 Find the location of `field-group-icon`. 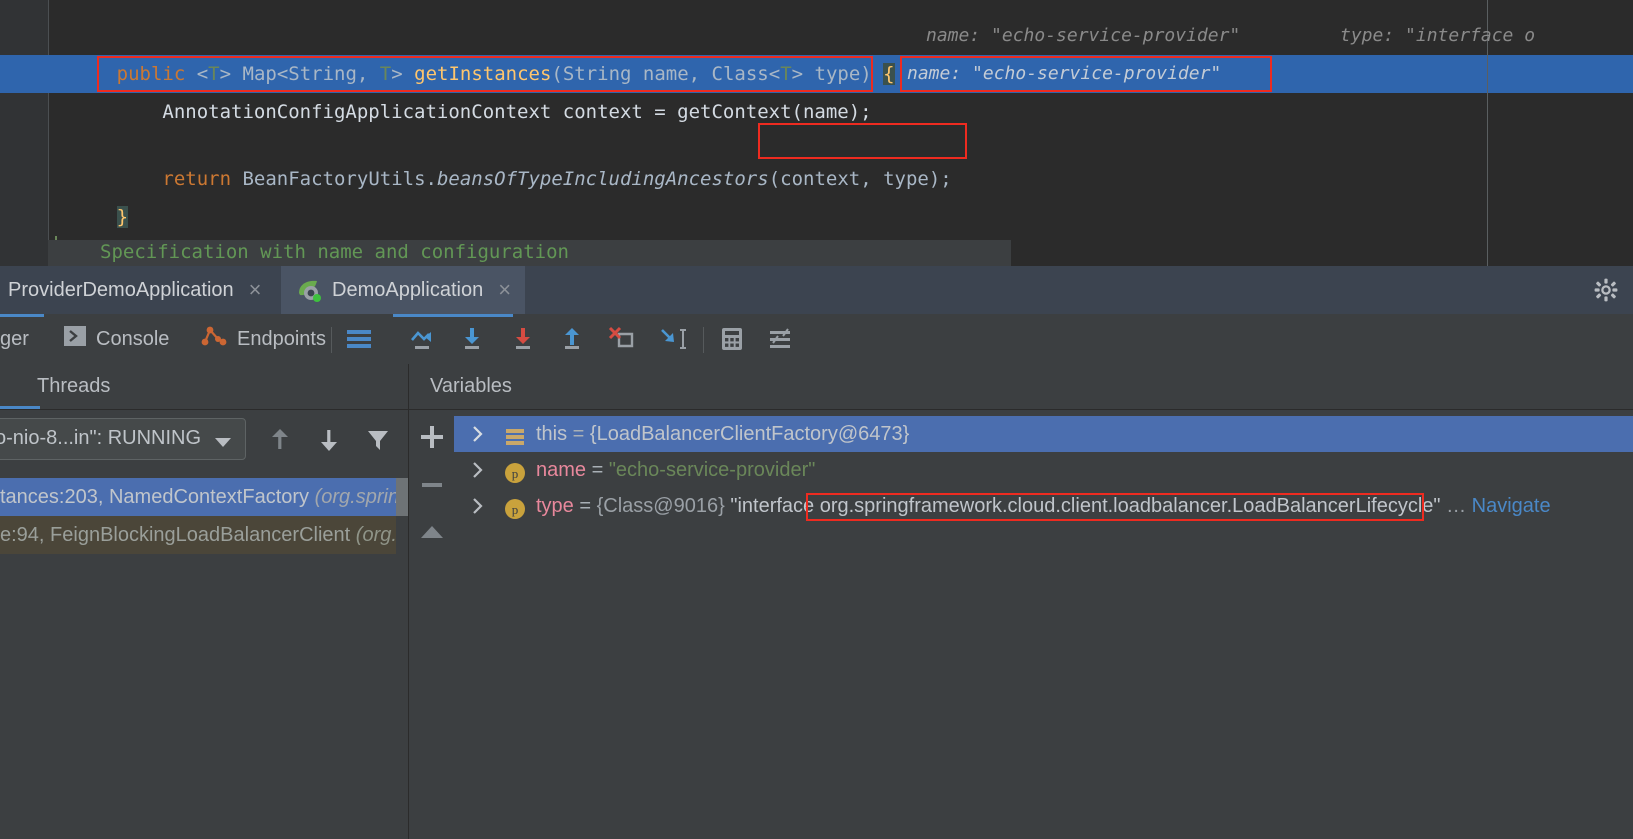

field-group-icon is located at coordinates (515, 435).